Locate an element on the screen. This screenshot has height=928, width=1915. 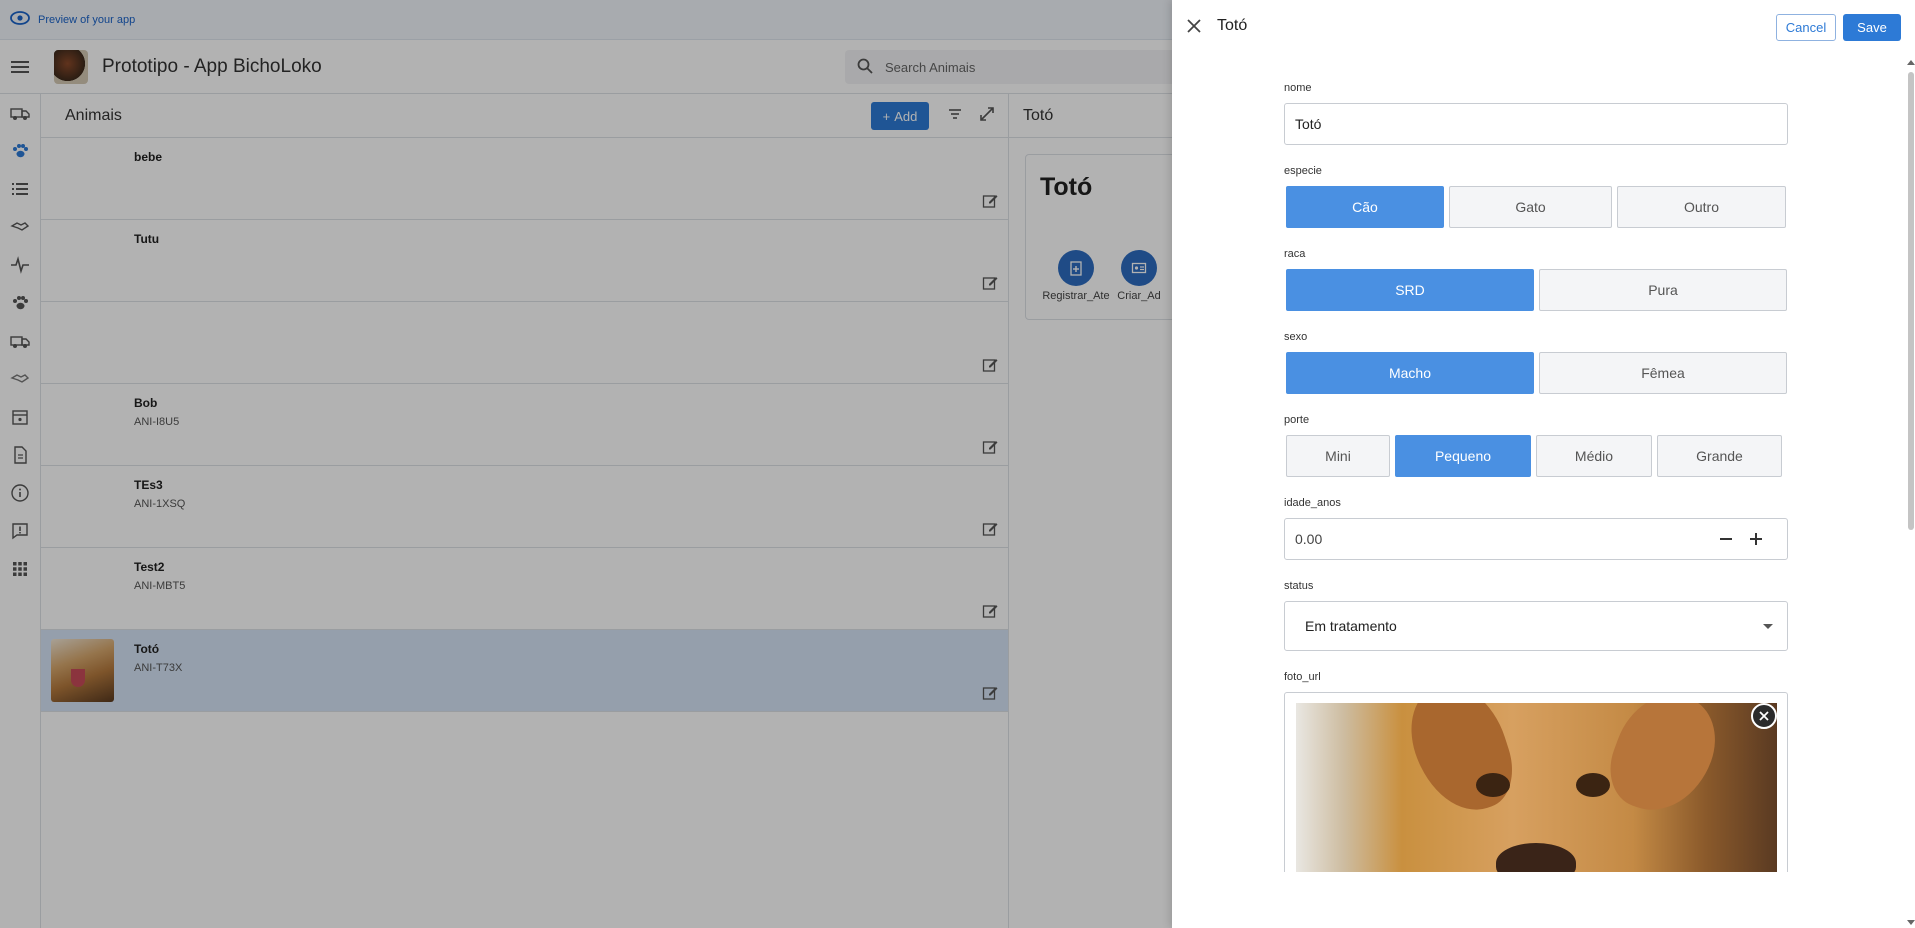
scroll-down-arrow-icon is located at coordinates (1911, 922).